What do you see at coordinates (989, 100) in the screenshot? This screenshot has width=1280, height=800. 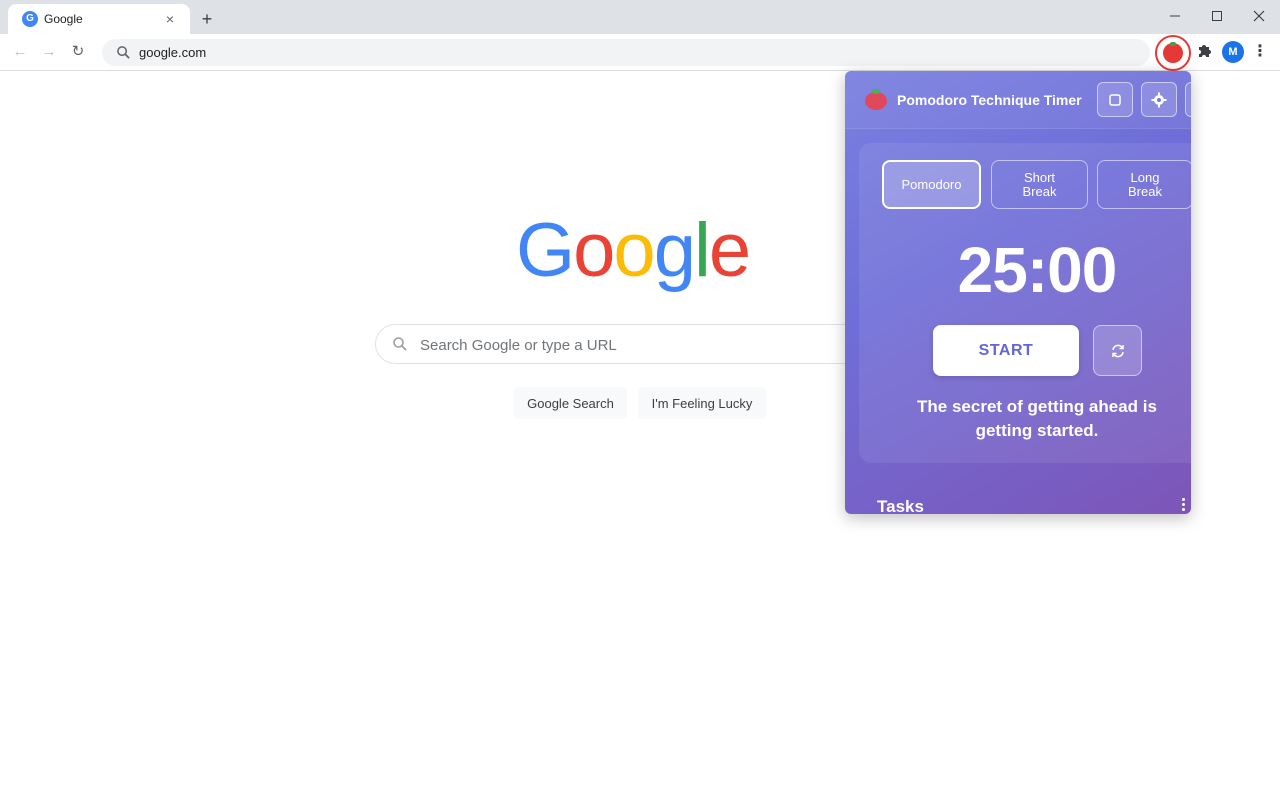 I see `popup-title: Pomodoro Technique Timer` at bounding box center [989, 100].